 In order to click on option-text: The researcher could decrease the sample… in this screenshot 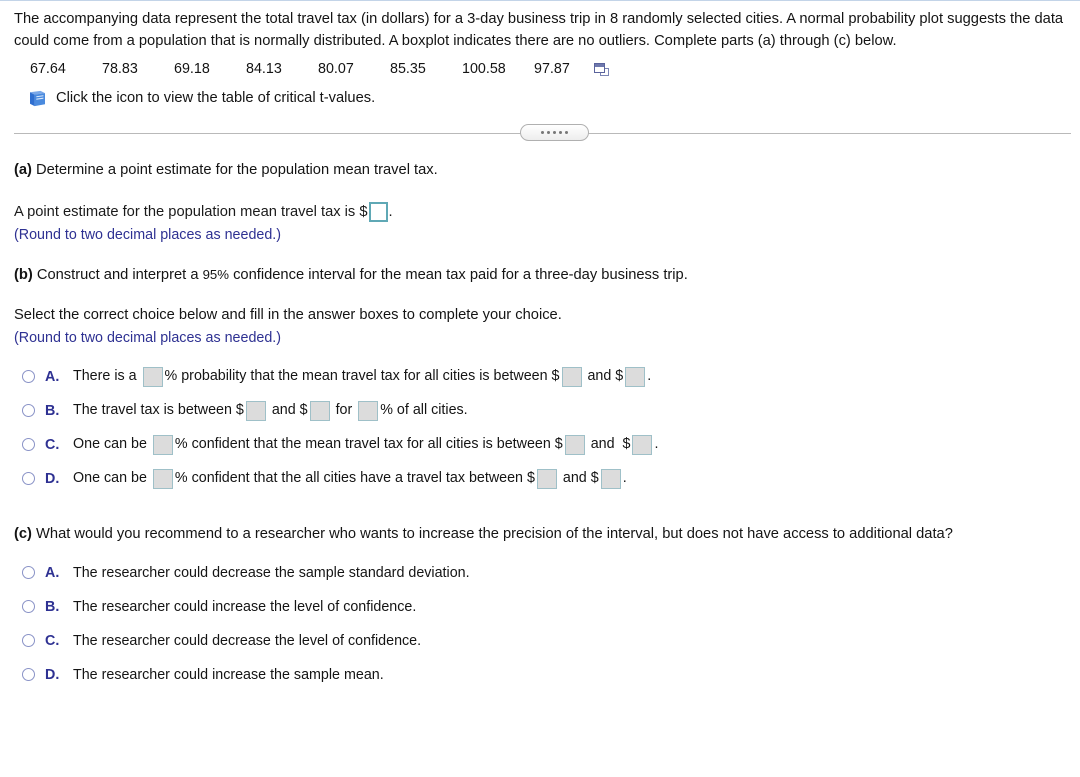, I will do `click(271, 573)`.